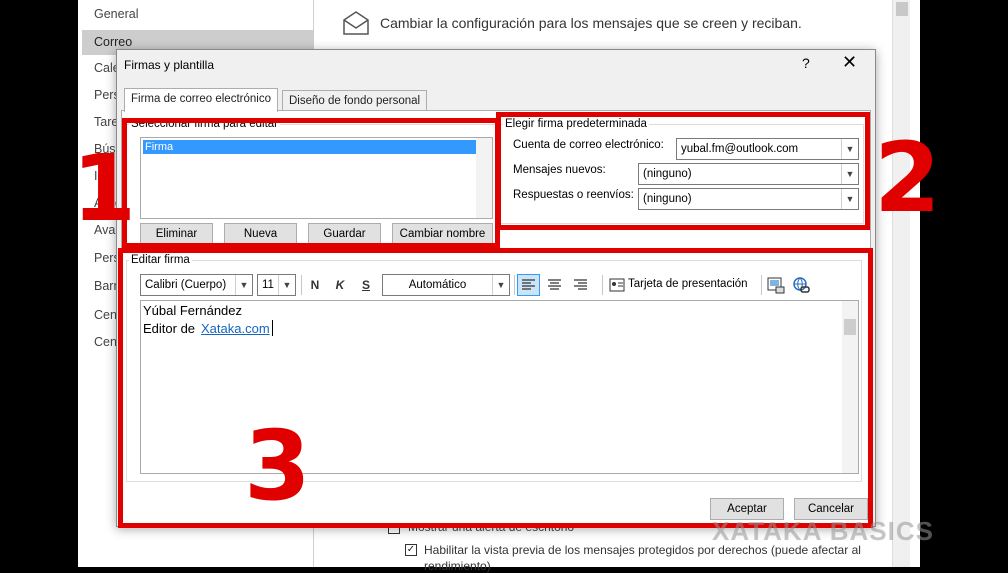 This screenshot has height=573, width=1008. What do you see at coordinates (201, 100) in the screenshot?
I see `tab-email-signature: Firma de correo electrónico` at bounding box center [201, 100].